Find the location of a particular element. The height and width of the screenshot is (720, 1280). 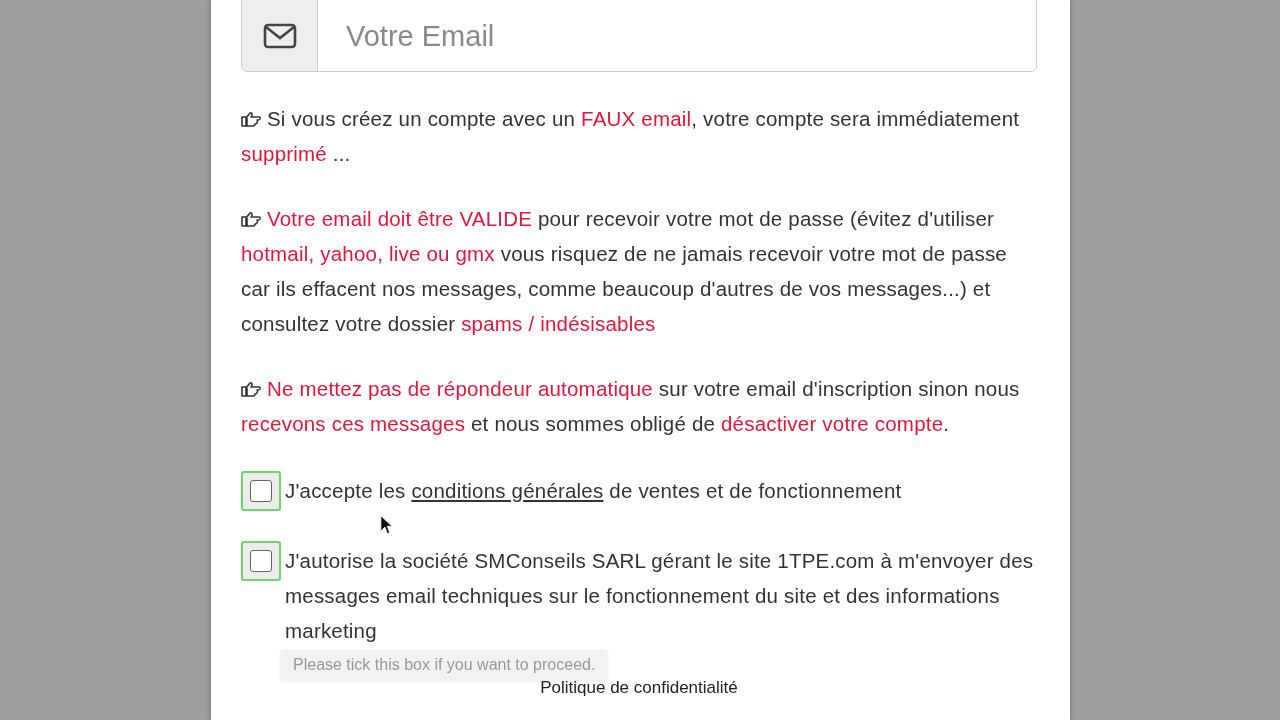

agreement-text: J'accepte les conditions générales de ventes et de fonctionnement is located at coordinates (594, 491).